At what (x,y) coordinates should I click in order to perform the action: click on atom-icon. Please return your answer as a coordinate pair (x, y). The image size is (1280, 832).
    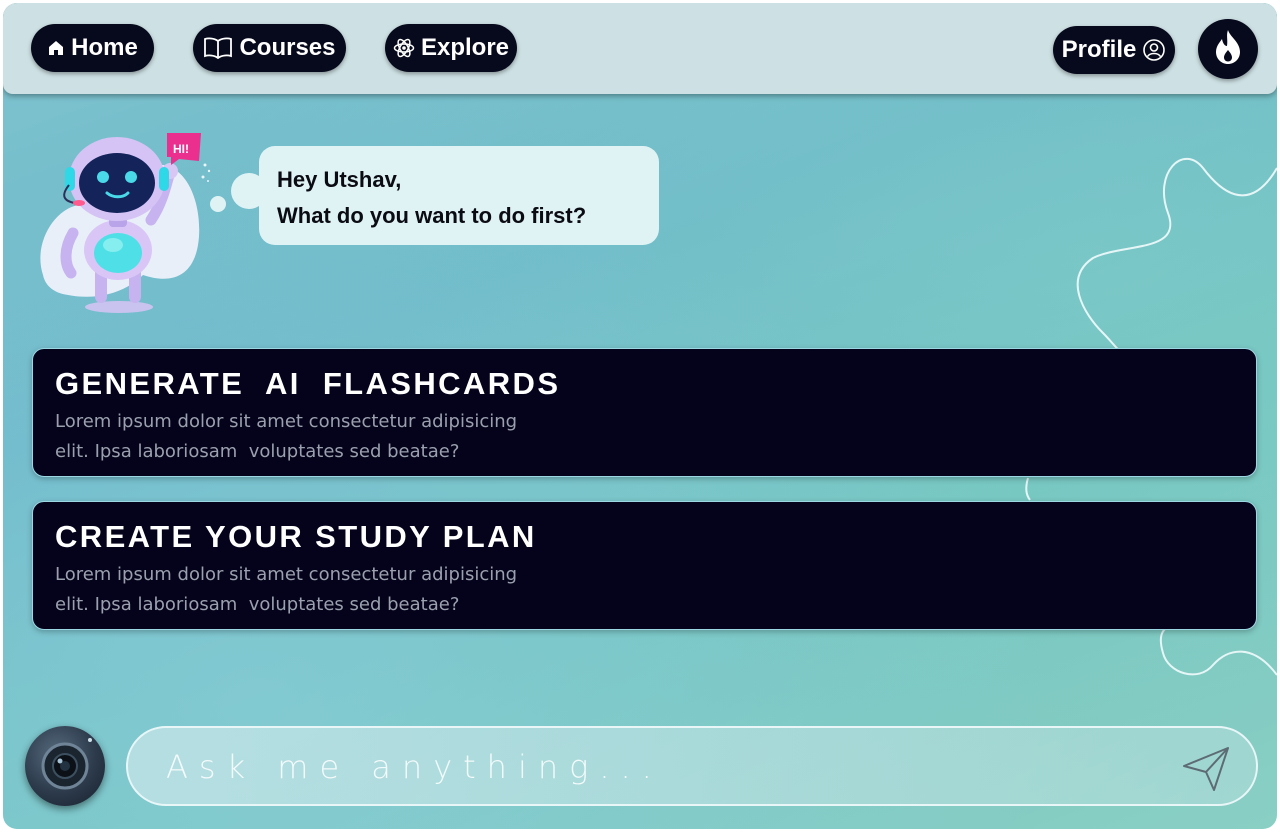
    Looking at the image, I should click on (404, 48).